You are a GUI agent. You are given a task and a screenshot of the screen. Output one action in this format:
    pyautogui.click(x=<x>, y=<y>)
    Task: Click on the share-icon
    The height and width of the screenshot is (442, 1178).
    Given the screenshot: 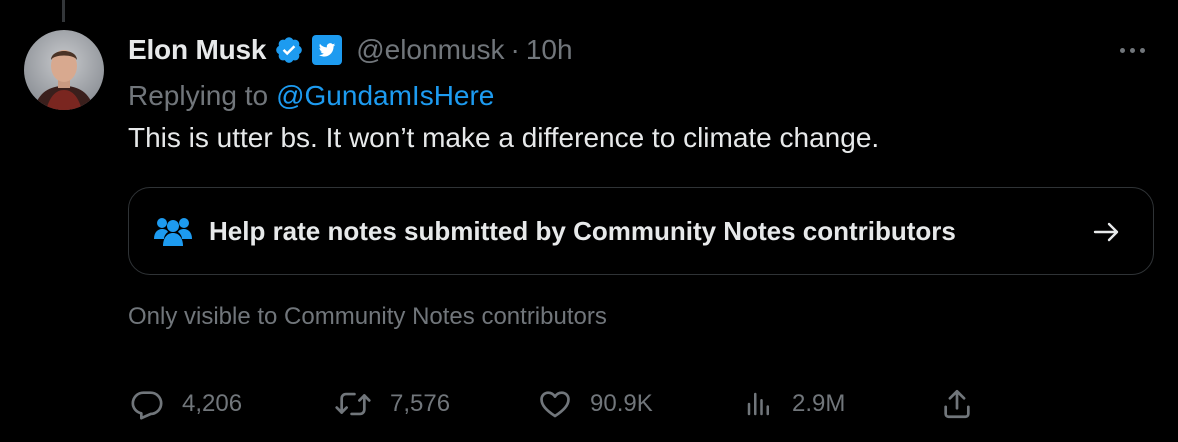 What is the action you would take?
    pyautogui.click(x=957, y=404)
    